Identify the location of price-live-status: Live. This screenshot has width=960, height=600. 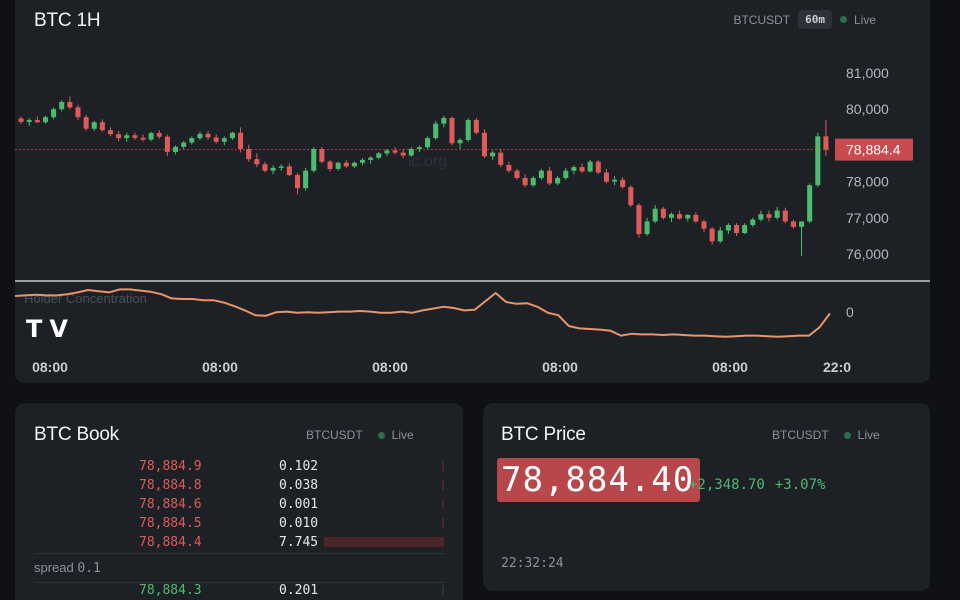
(861, 435).